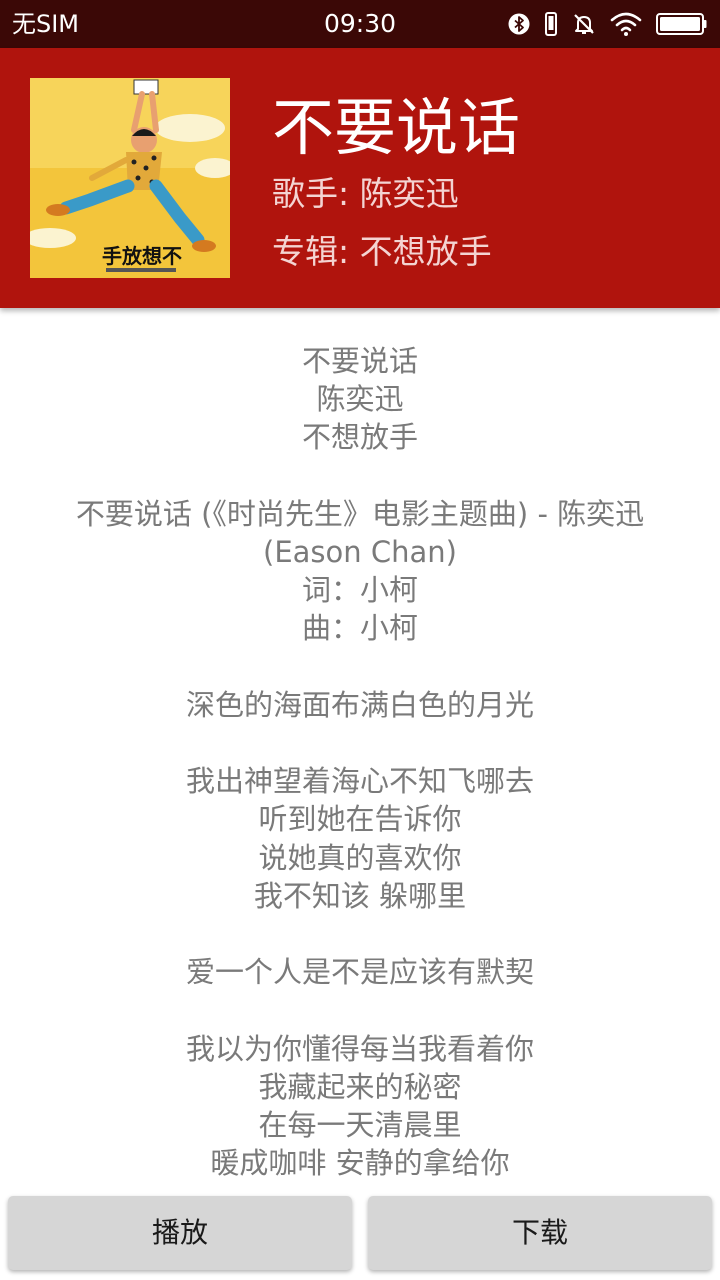 This screenshot has width=720, height=1280. What do you see at coordinates (360, 895) in the screenshot?
I see `lyric-line: 我不知该 躲哪里` at bounding box center [360, 895].